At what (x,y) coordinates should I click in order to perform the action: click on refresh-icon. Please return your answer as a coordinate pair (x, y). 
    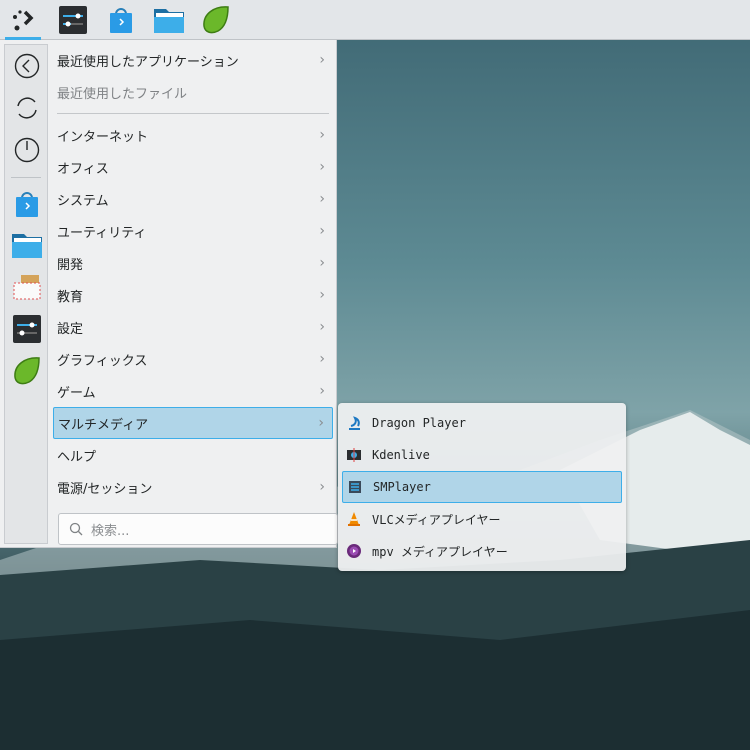
    Looking at the image, I should click on (27, 108).